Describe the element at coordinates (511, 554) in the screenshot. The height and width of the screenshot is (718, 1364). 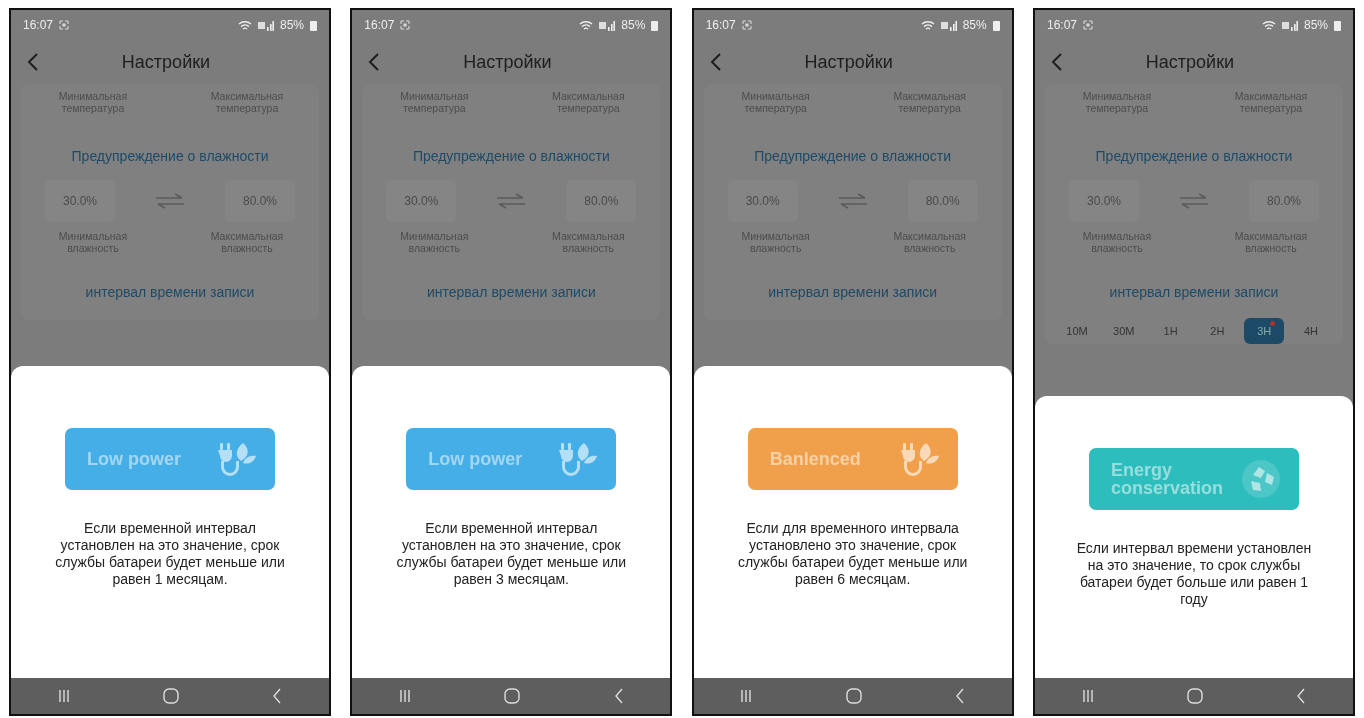
I see `mode-description: Если временной интервал установлен на это значение, срок службы батареи будет меньше или равен 3 месяцам.` at that location.